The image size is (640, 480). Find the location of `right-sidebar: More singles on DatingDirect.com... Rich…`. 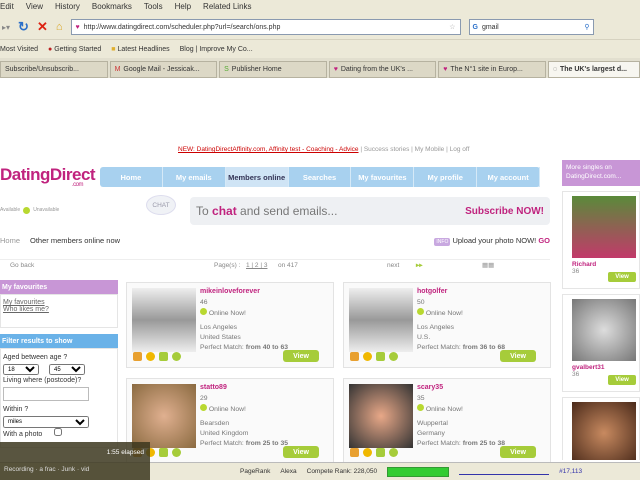

right-sidebar: More singles on DatingDirect.com... Rich… is located at coordinates (601, 310).